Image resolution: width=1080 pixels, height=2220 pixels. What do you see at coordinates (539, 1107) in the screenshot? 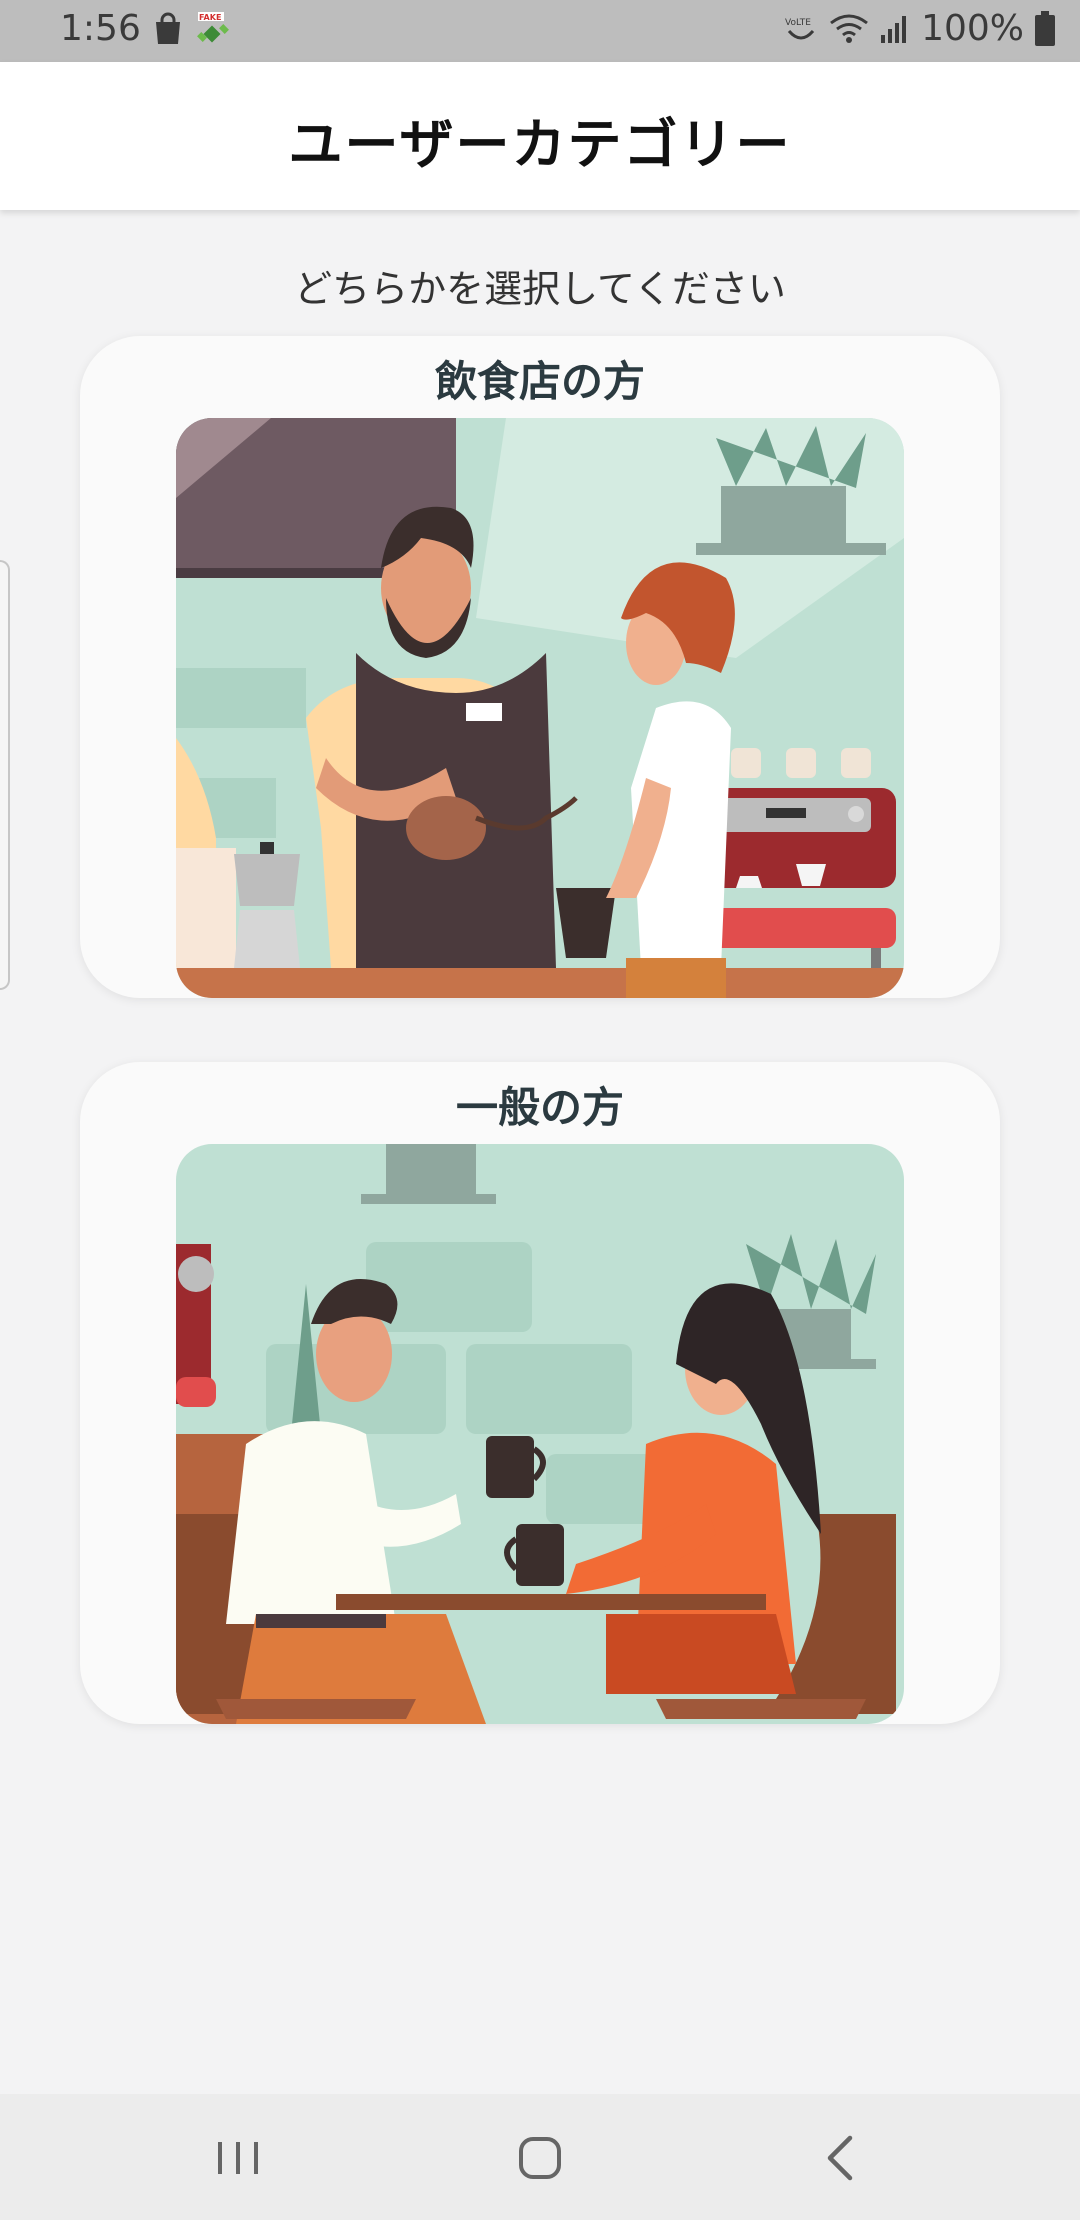
I see `category-title-general: 一般の方` at bounding box center [539, 1107].